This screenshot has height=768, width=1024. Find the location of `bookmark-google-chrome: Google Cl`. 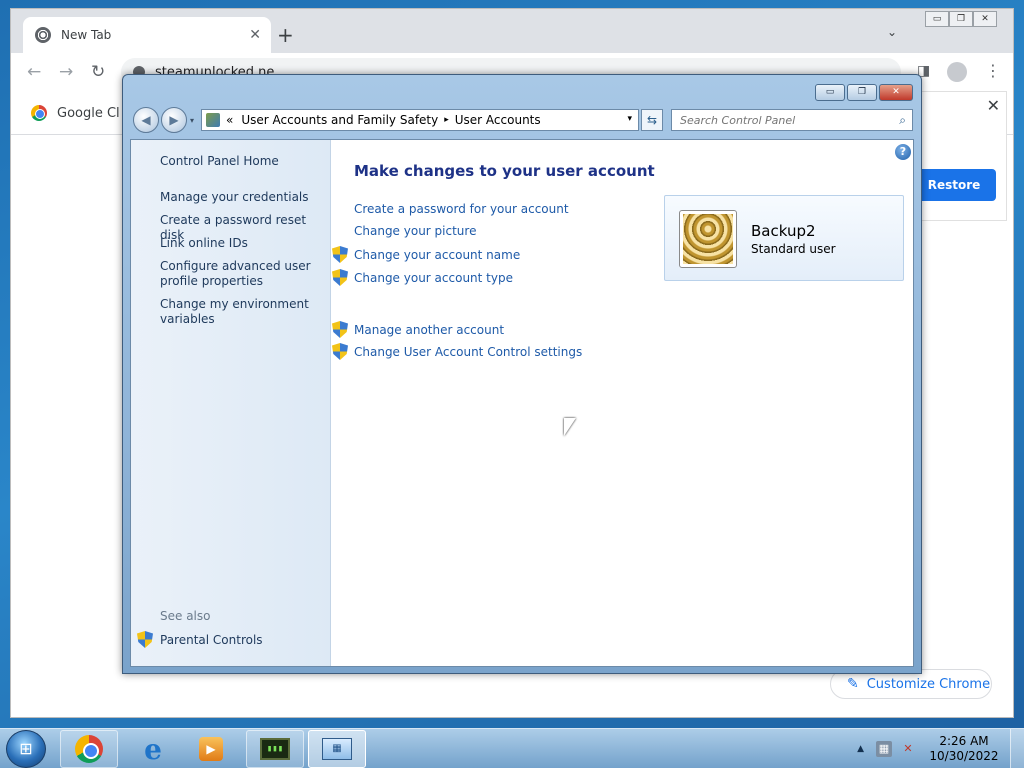

bookmark-google-chrome: Google Cl is located at coordinates (75, 113).